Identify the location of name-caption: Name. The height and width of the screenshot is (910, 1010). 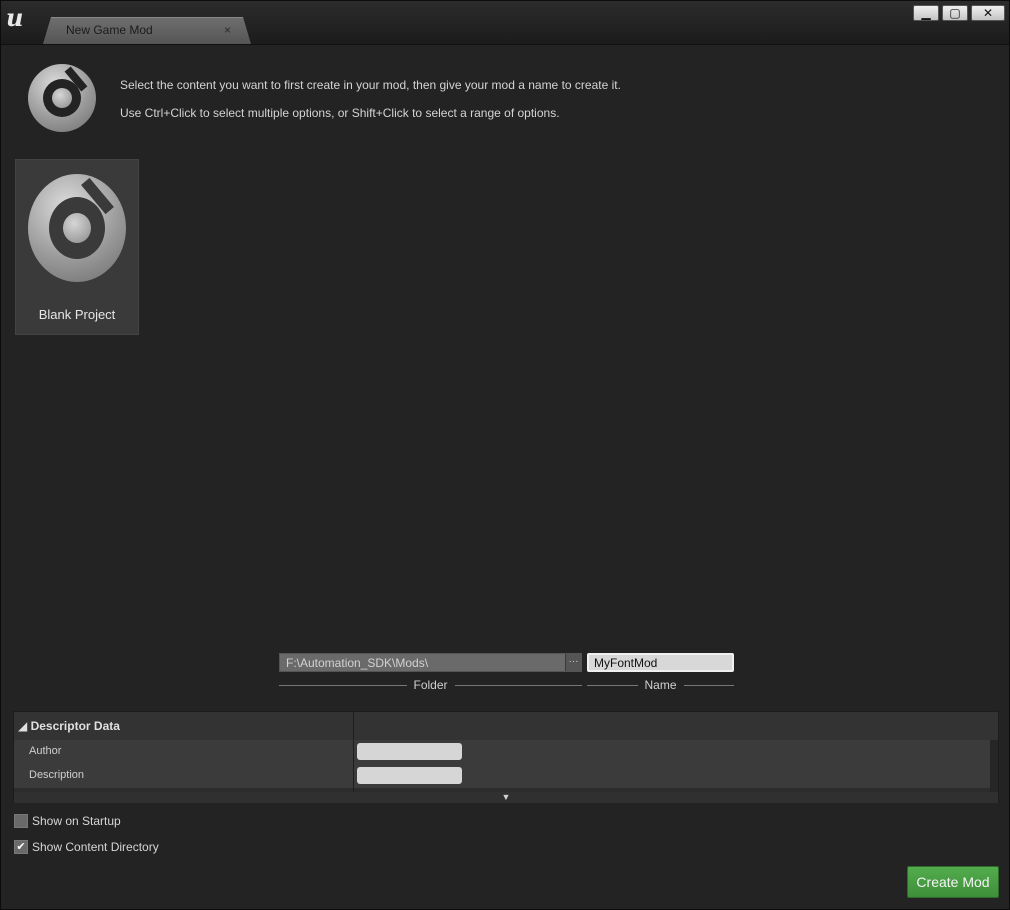
(661, 685).